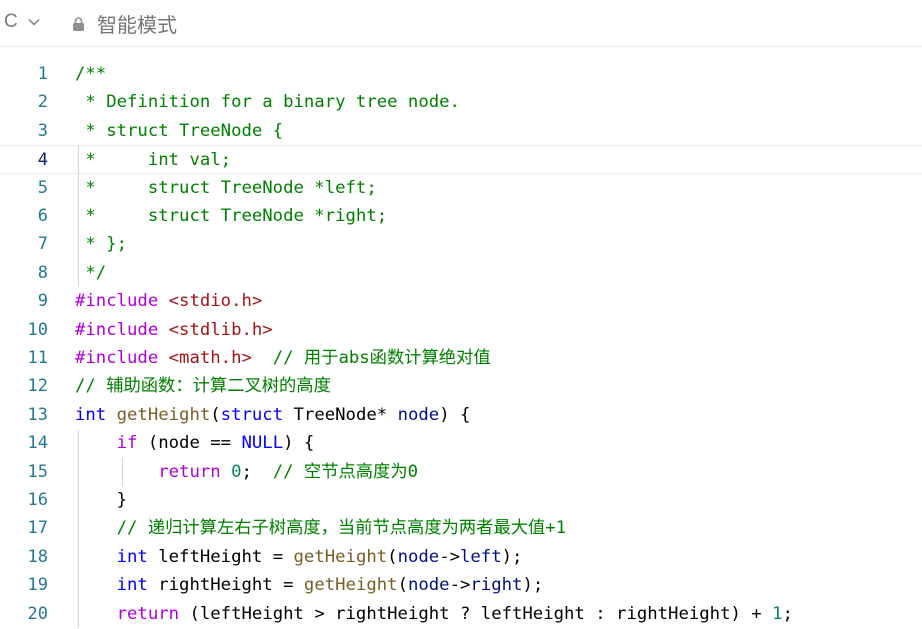 The image size is (922, 629). Describe the element at coordinates (42, 74) in the screenshot. I see `line-number: 1` at that location.